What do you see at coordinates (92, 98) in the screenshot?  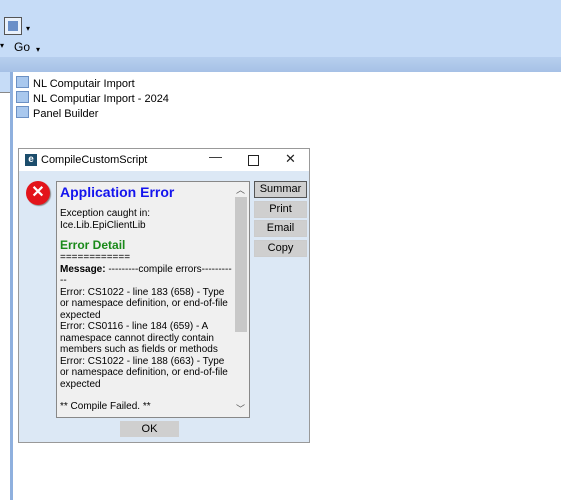 I see `tree-item: NL Computiar Import - 2024` at bounding box center [92, 98].